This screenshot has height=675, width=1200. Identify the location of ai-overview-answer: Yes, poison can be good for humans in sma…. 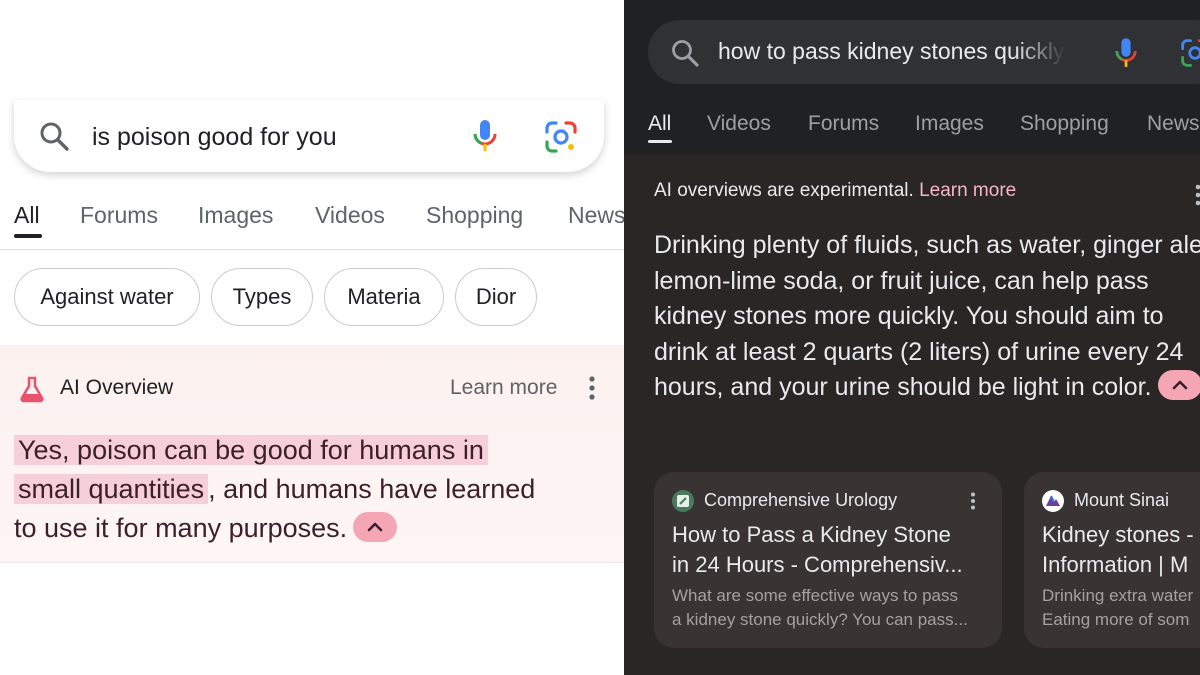
(309, 489).